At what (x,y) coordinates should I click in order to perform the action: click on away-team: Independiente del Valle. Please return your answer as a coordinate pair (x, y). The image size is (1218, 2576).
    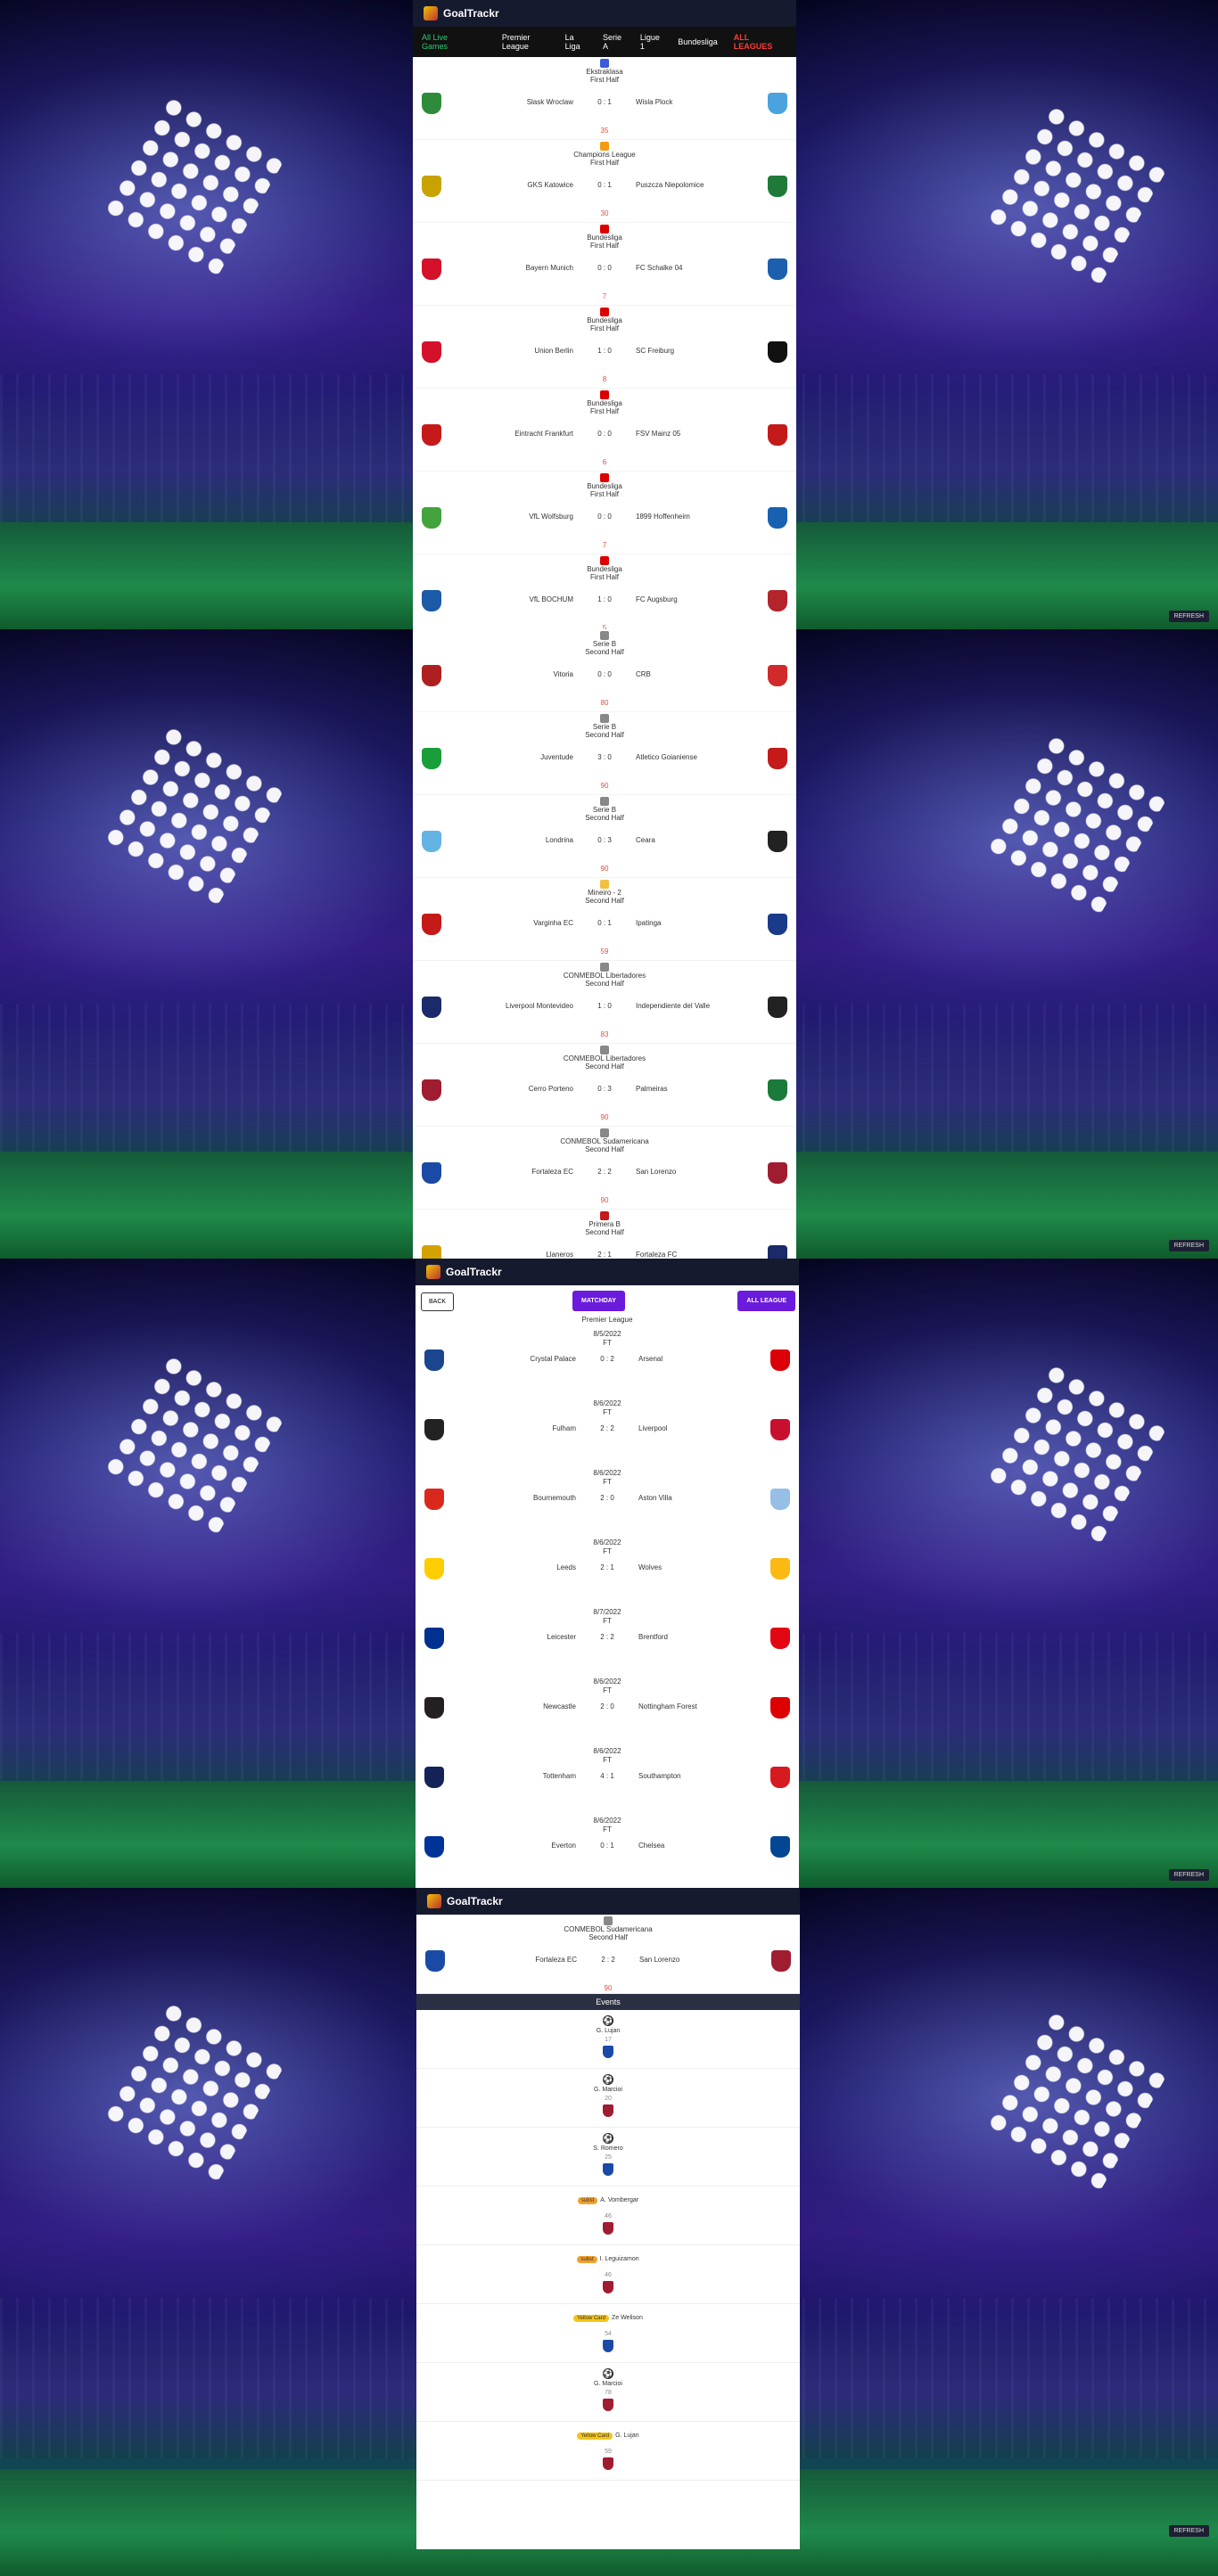
    Looking at the image, I should click on (674, 1006).